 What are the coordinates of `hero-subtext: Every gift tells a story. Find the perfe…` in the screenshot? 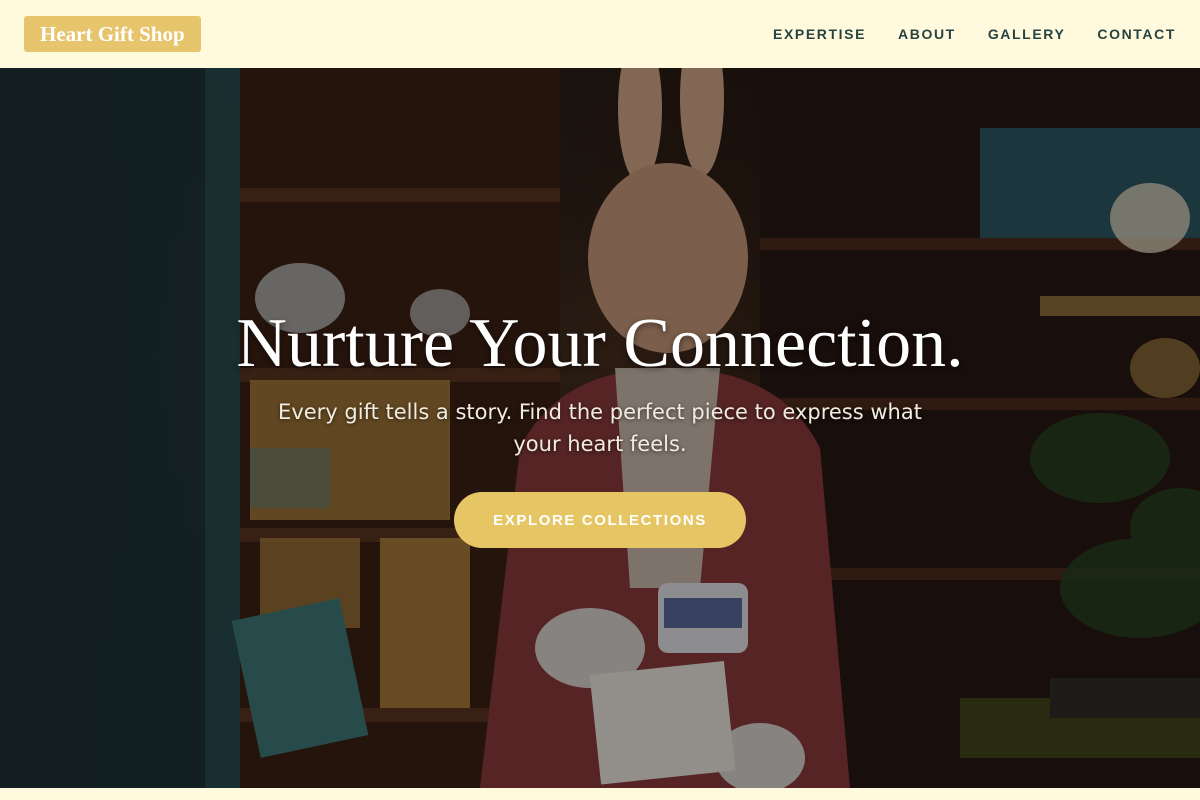 It's located at (600, 428).